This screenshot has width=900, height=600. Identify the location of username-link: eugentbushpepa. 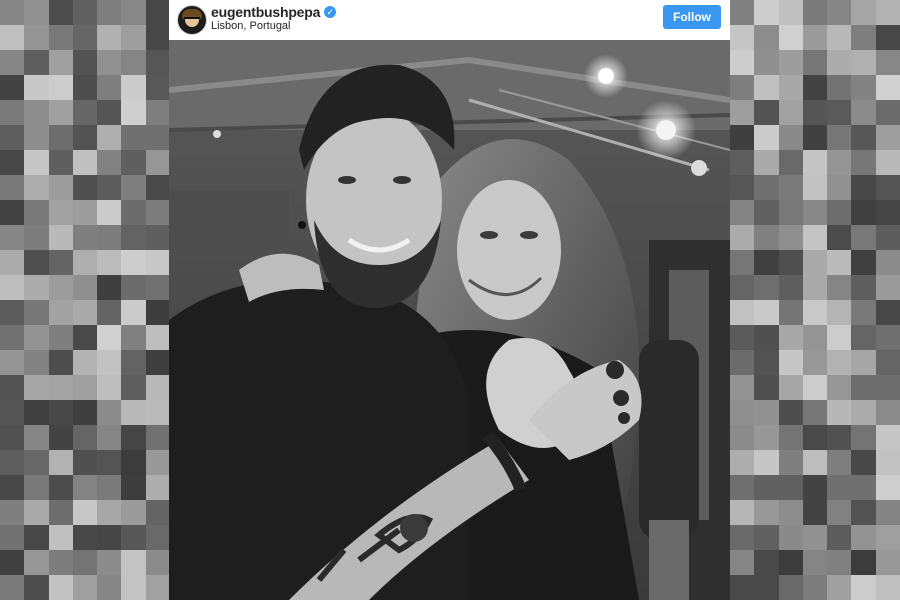
(265, 12).